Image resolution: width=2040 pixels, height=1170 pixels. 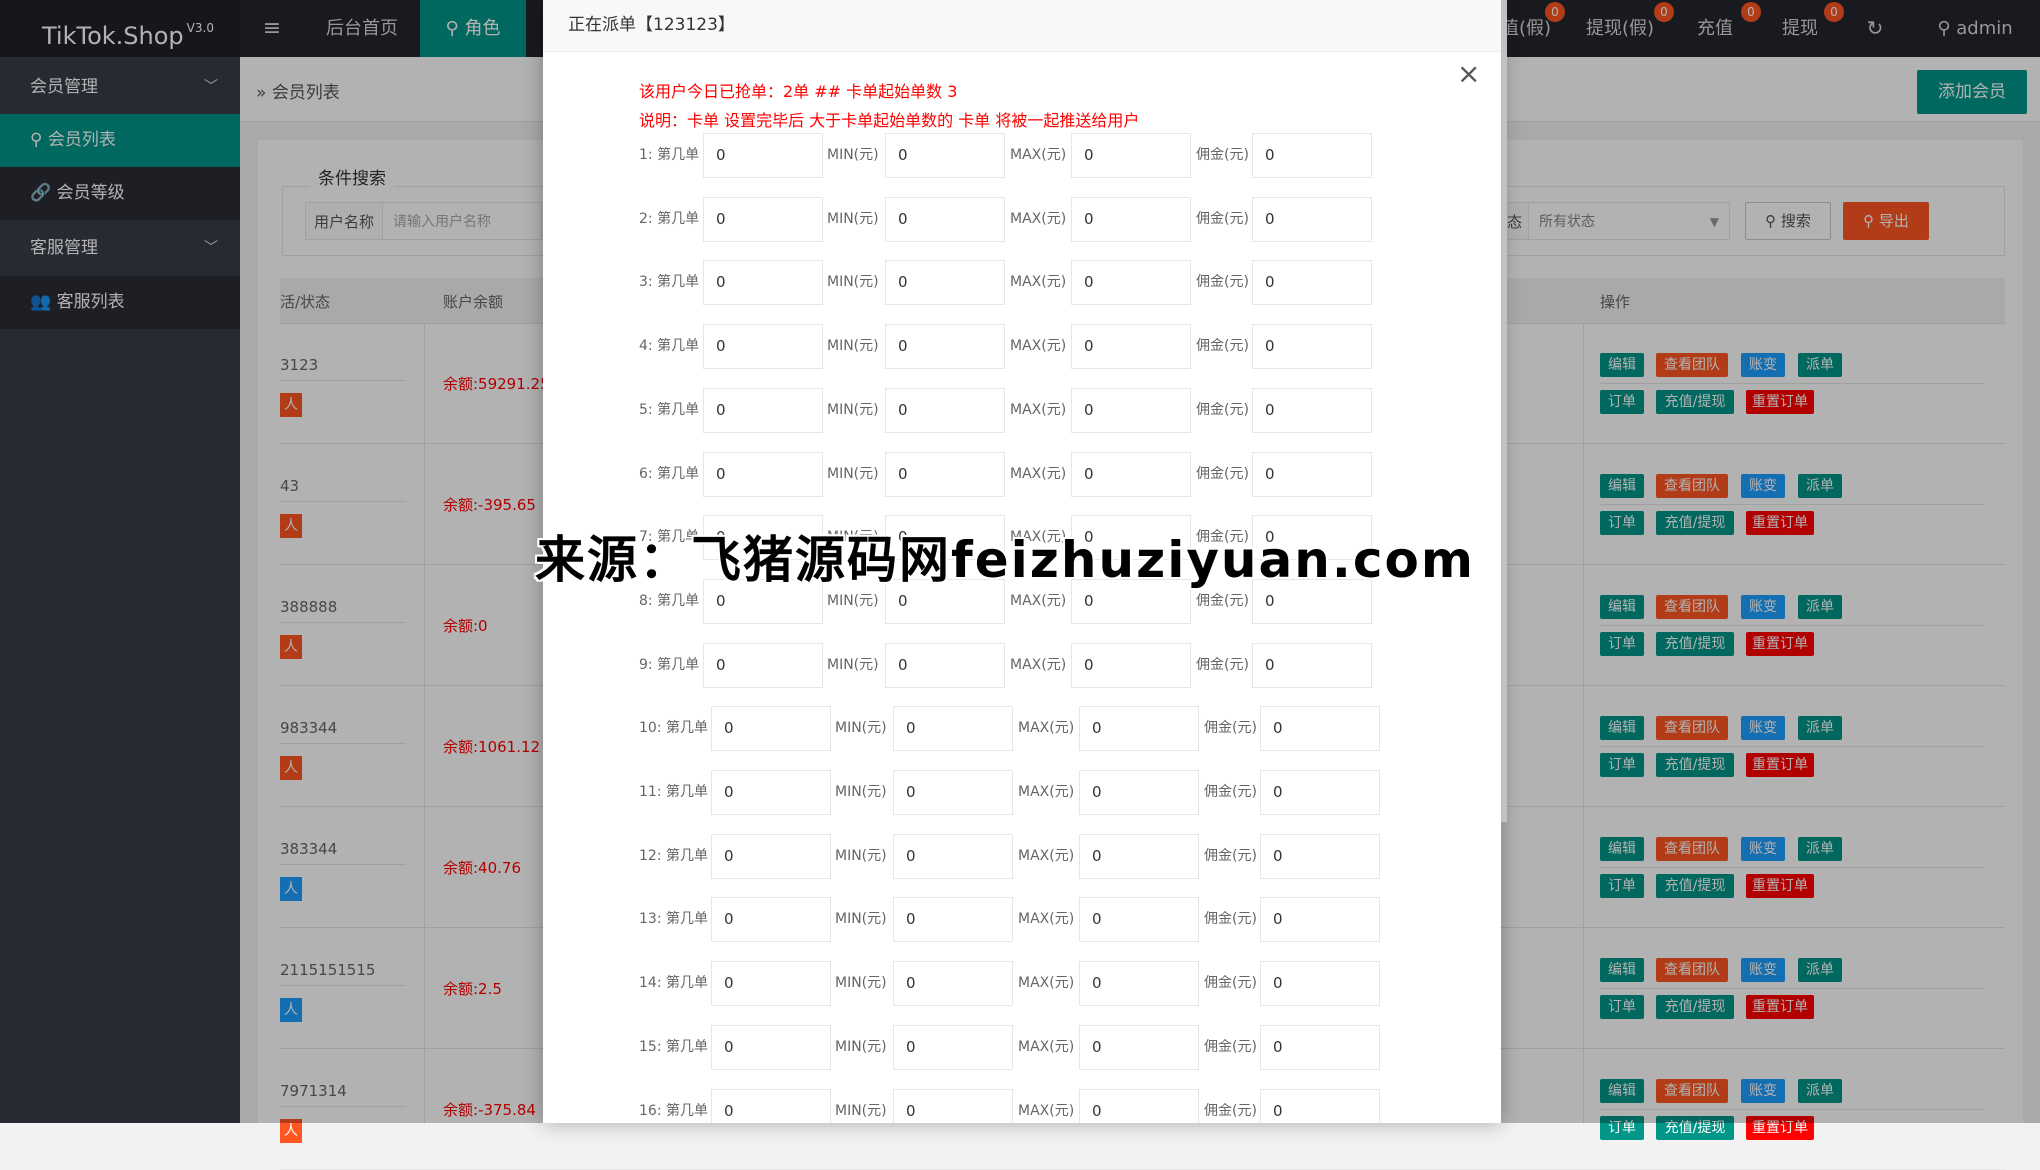 I want to click on row-label: 3: 第几单, so click(x=669, y=282).